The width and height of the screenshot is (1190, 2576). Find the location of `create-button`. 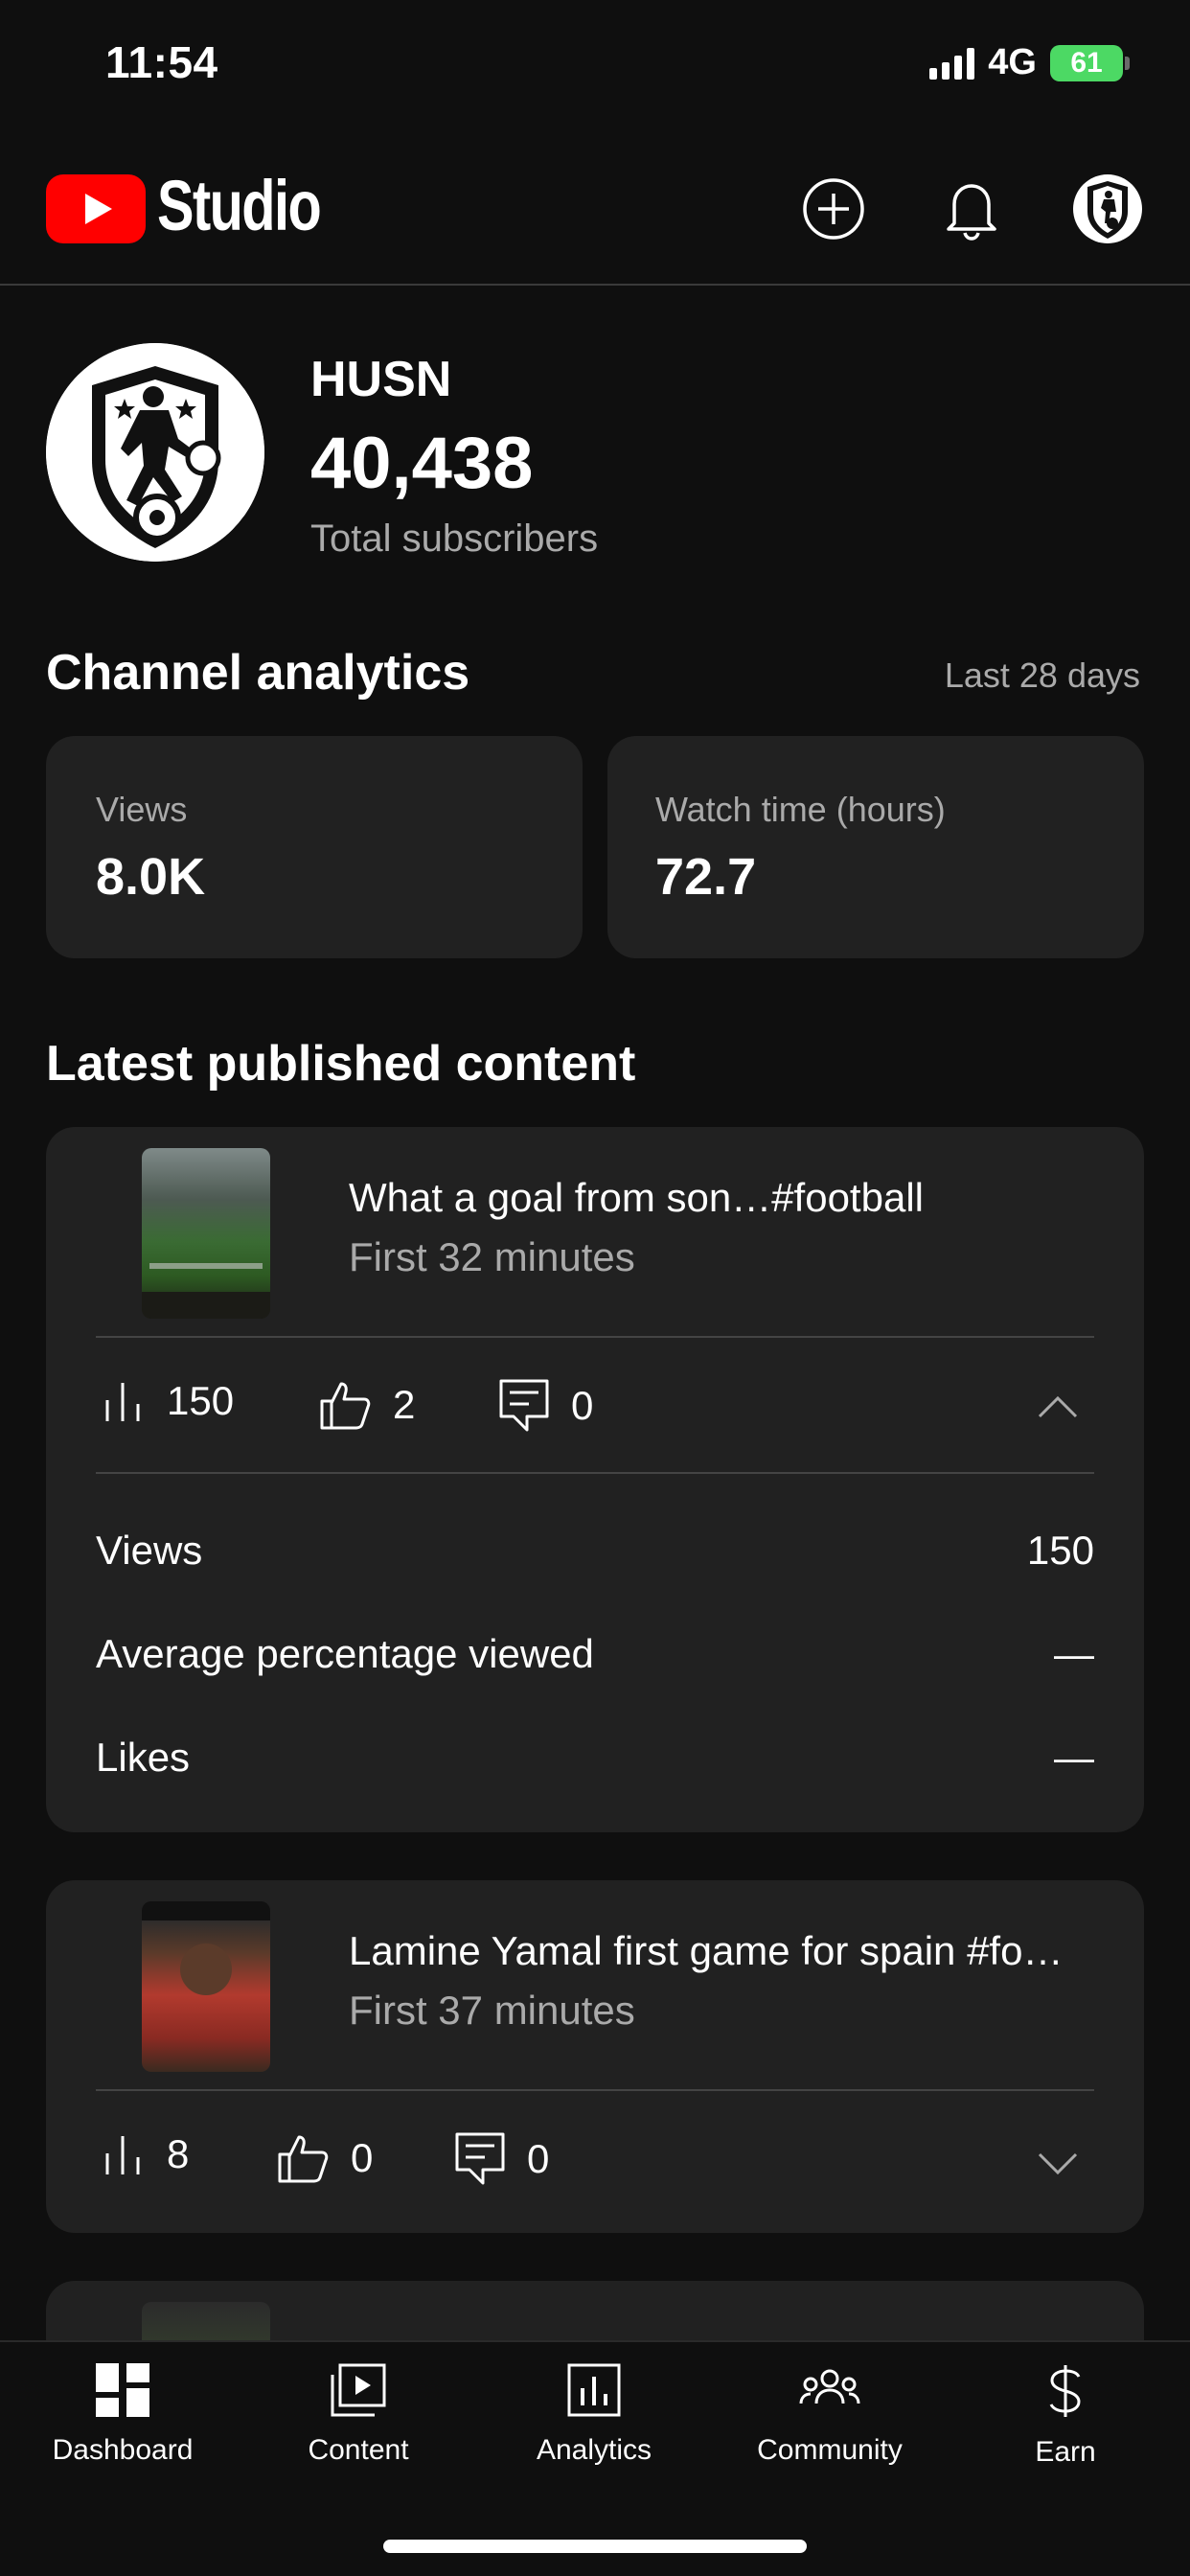

create-button is located at coordinates (834, 208).